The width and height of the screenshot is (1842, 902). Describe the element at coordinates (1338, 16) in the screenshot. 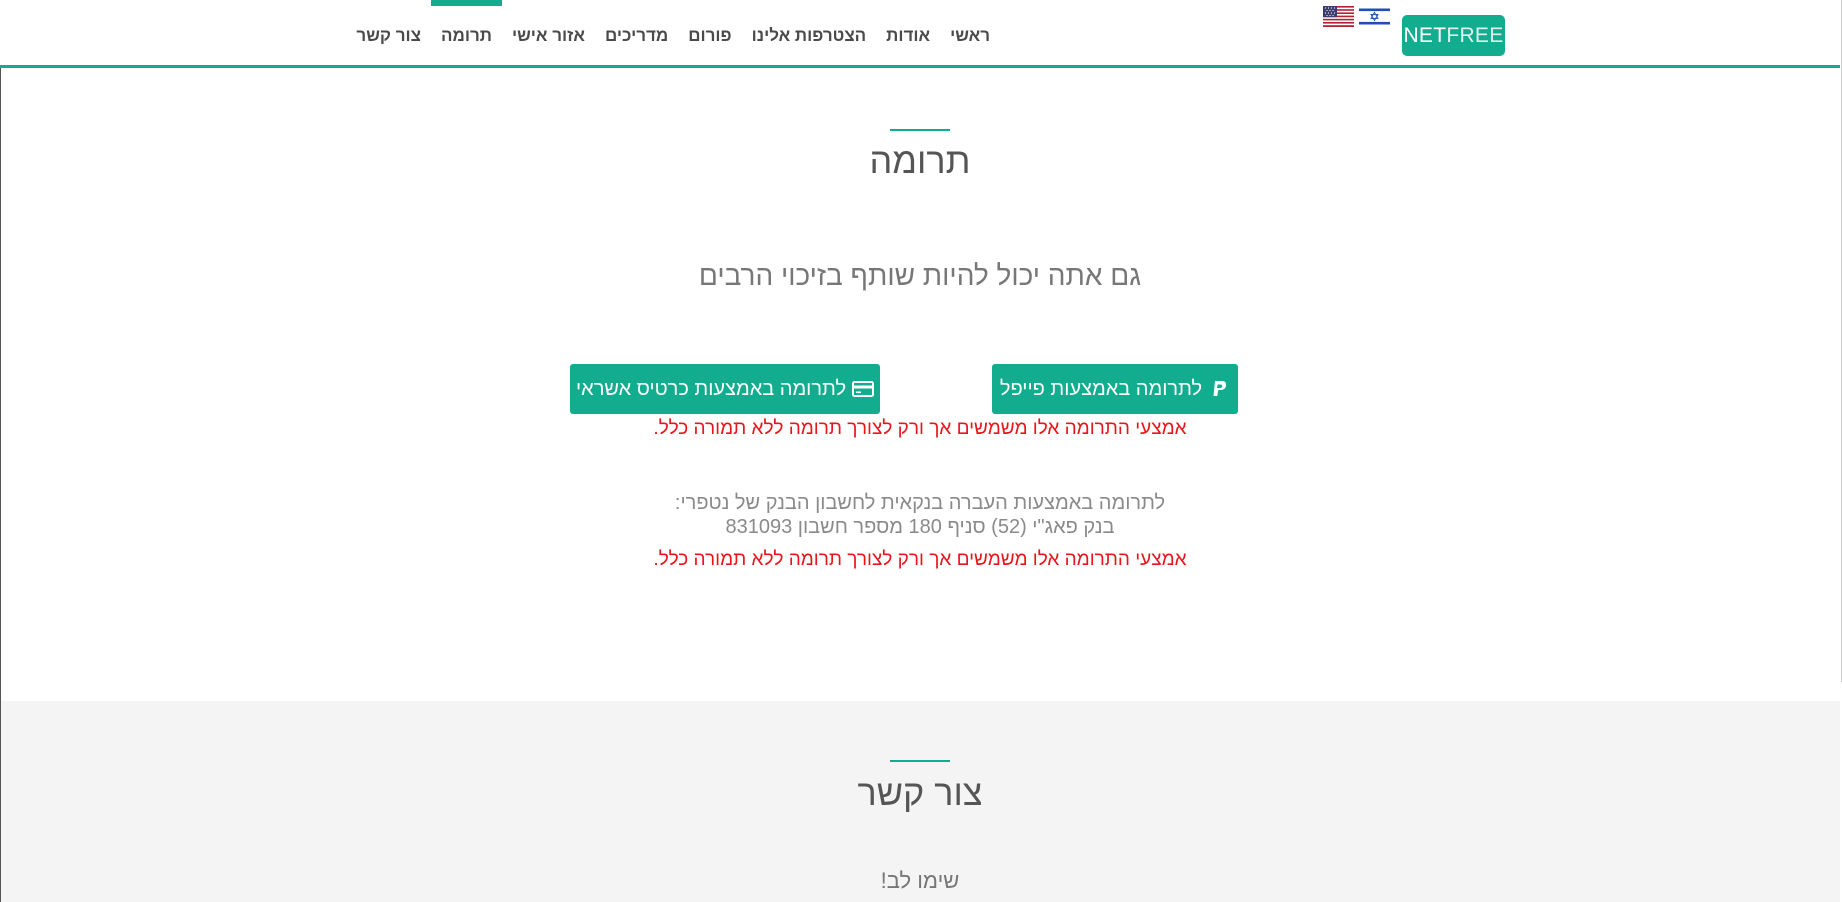

I see `us-flag-icon` at that location.